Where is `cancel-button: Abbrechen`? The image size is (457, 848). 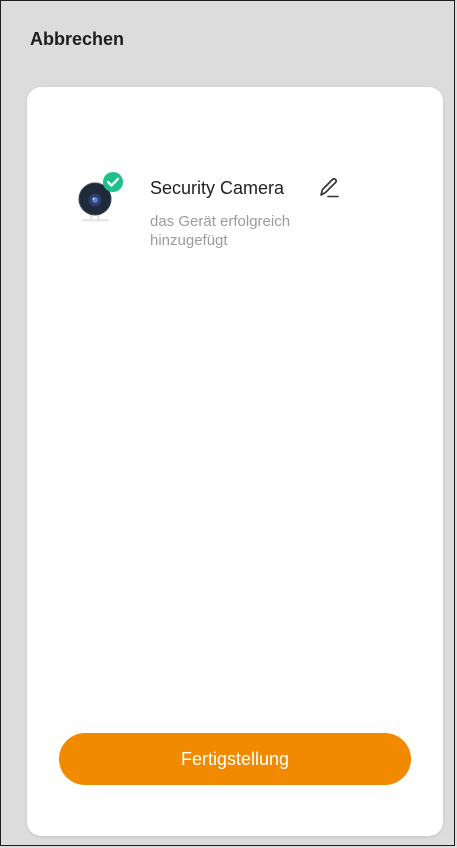
cancel-button: Abbrechen is located at coordinates (77, 39).